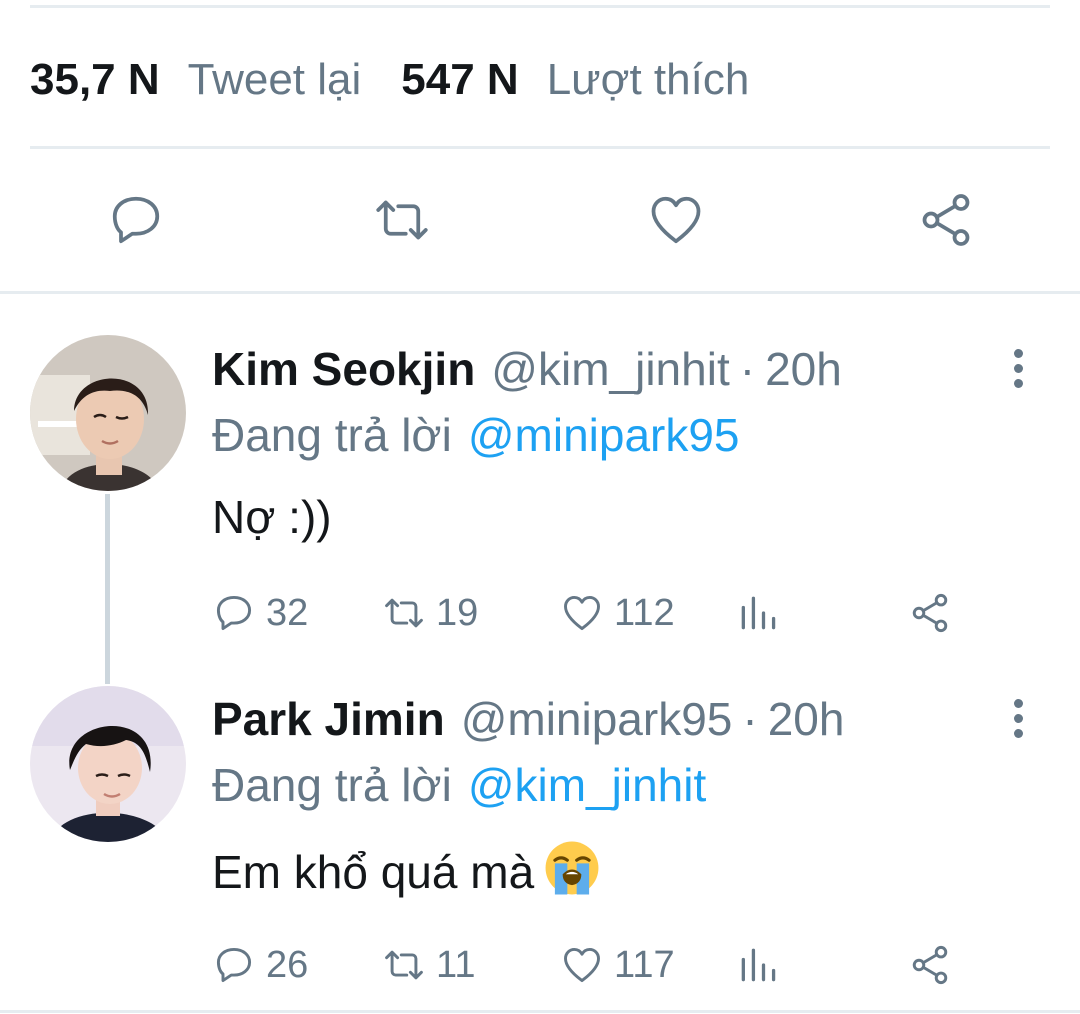 This screenshot has height=1014, width=1080. What do you see at coordinates (459, 785) in the screenshot?
I see `replying-to: Đang trả lời @kim_jinhit` at bounding box center [459, 785].